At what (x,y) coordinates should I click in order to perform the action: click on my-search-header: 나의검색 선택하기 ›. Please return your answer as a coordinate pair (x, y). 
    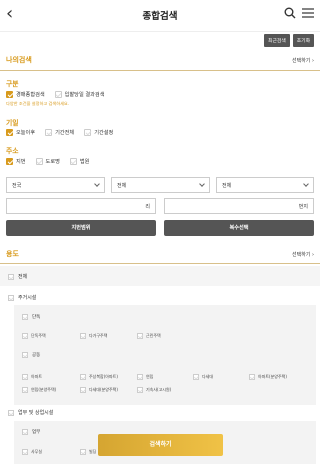
    Looking at the image, I should click on (160, 60).